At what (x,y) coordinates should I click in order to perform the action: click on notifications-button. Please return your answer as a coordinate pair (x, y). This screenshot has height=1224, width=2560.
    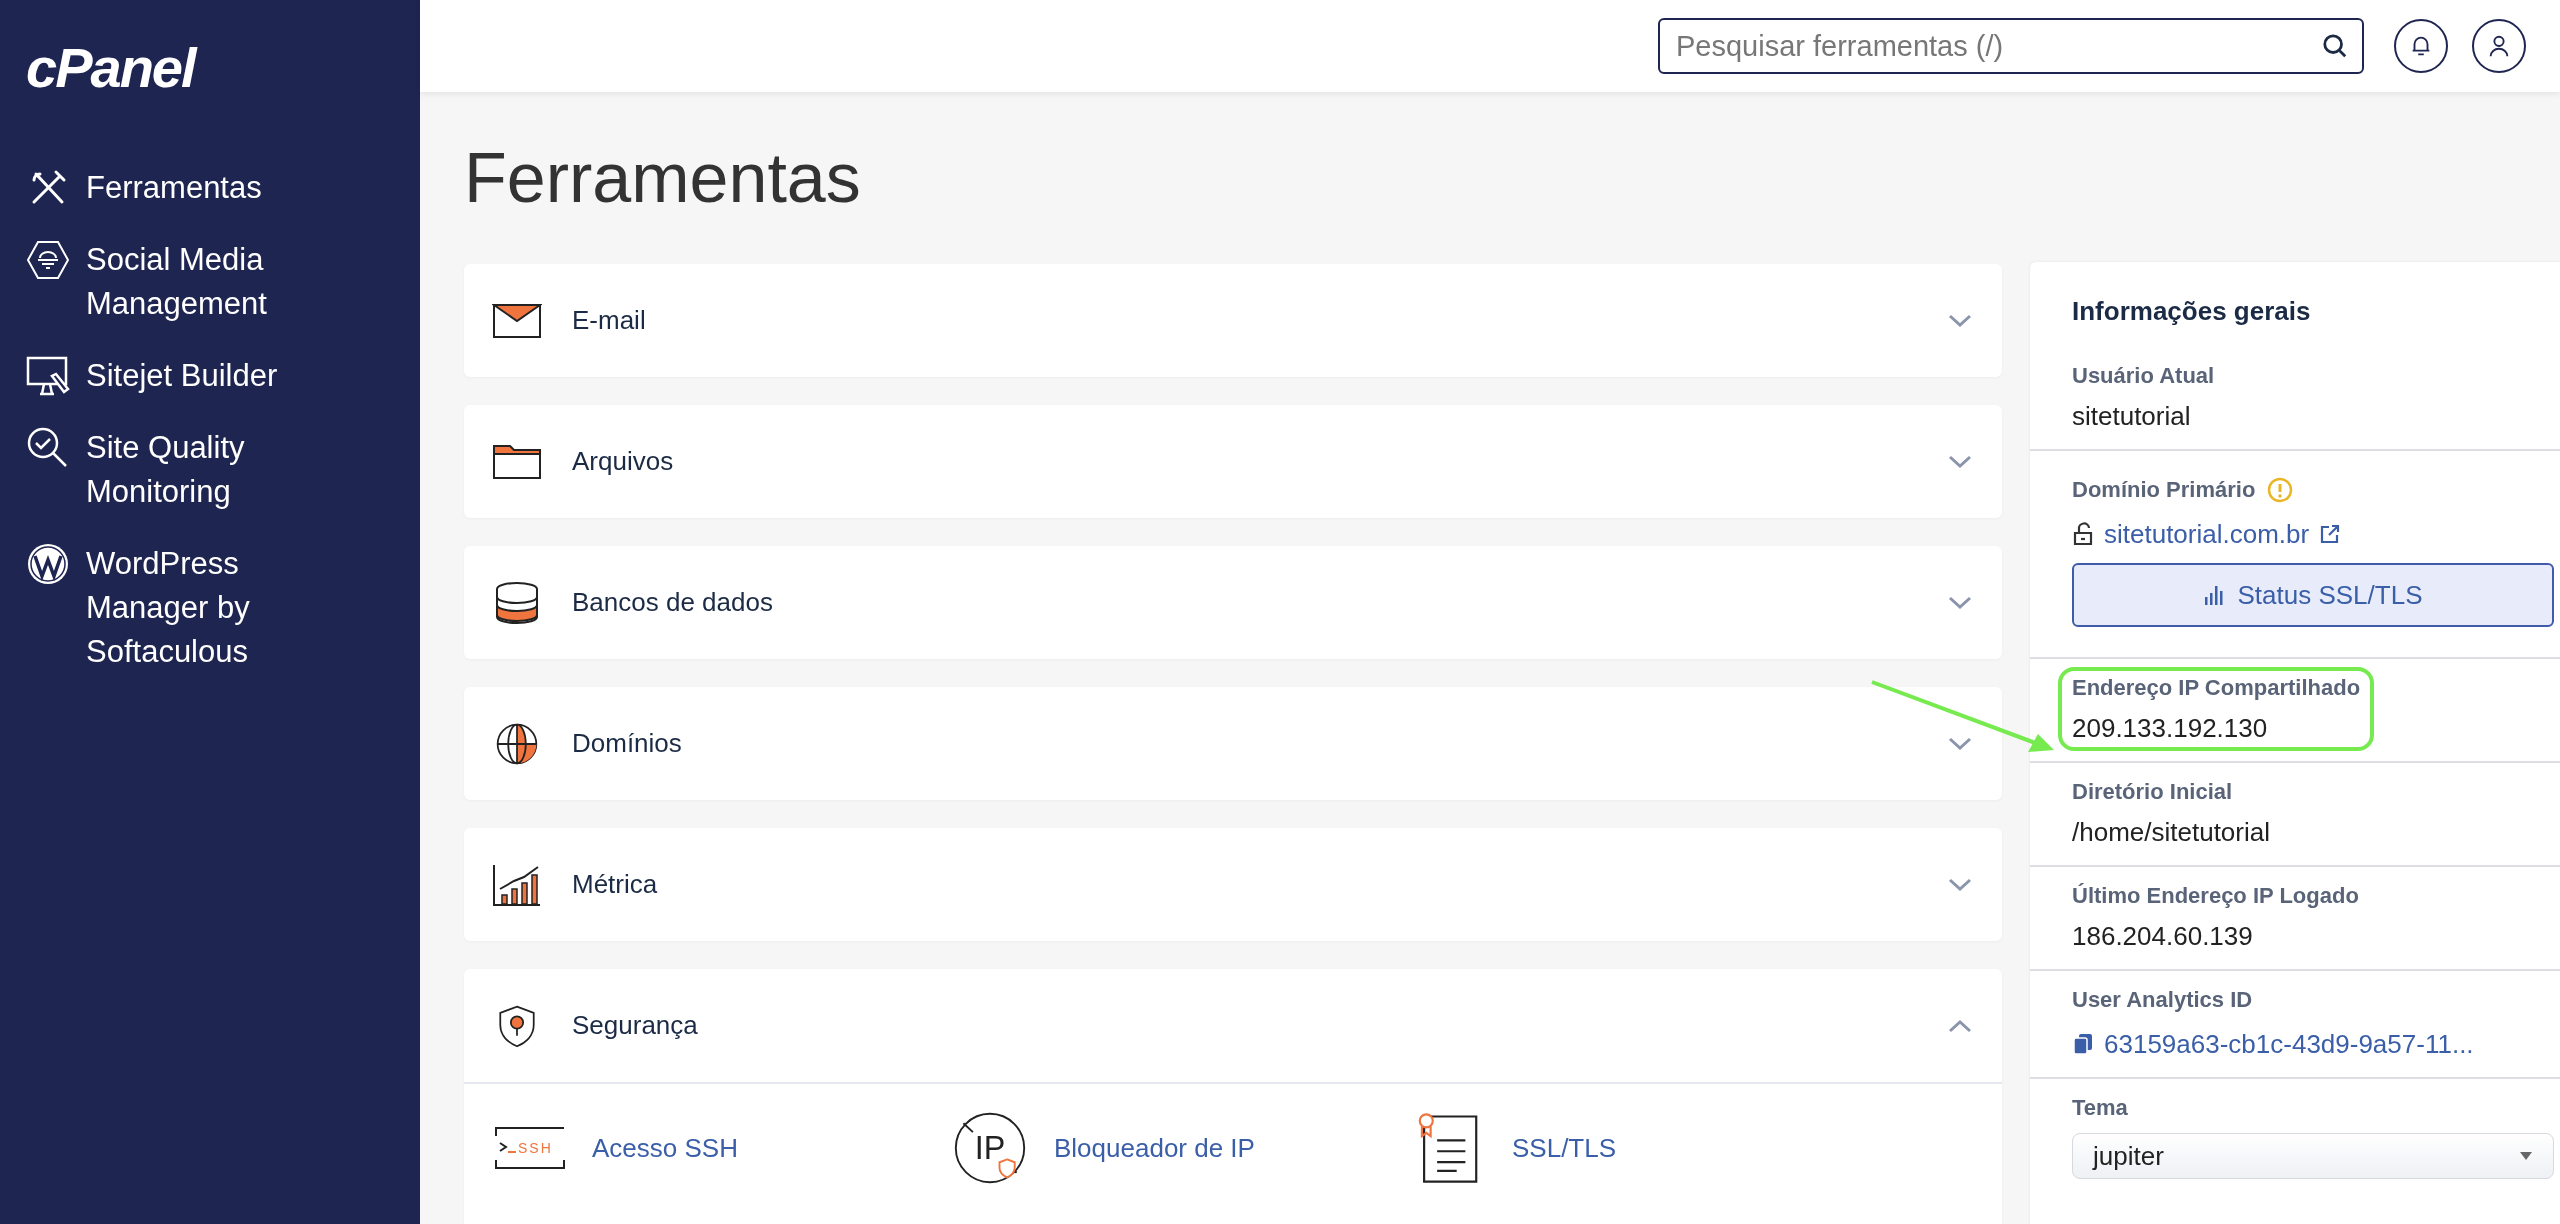
    Looking at the image, I should click on (2421, 46).